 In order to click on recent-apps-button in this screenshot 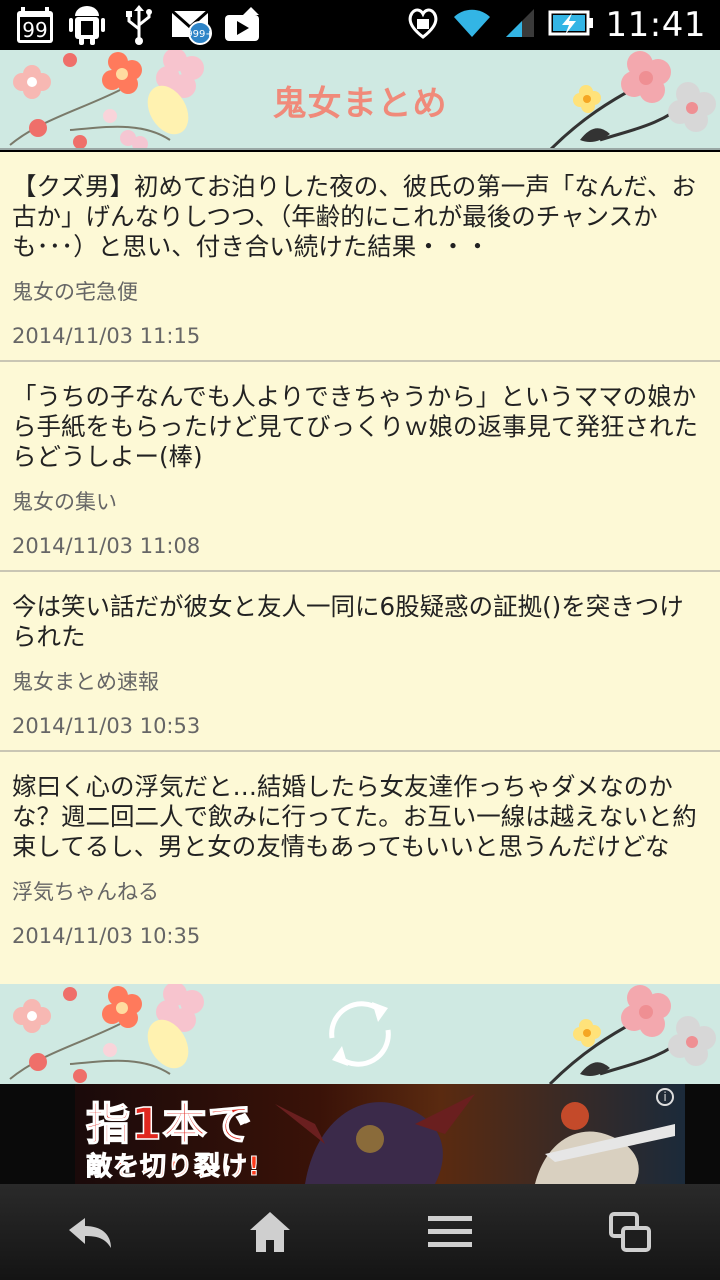, I will do `click(630, 1232)`.